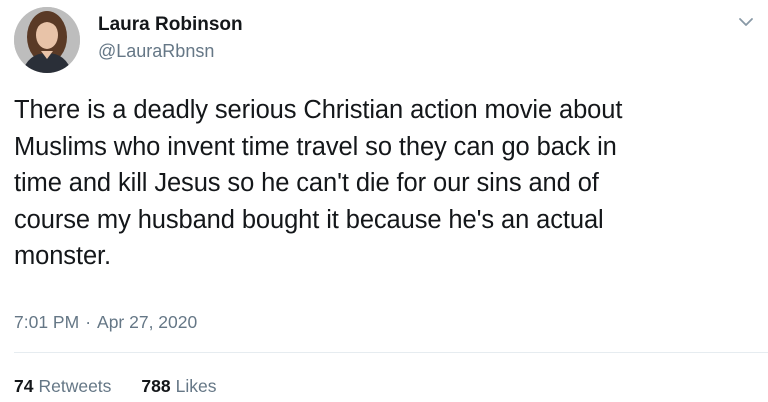 The height and width of the screenshot is (402, 768). I want to click on tweet-date: Apr 27, 2020, so click(147, 322).